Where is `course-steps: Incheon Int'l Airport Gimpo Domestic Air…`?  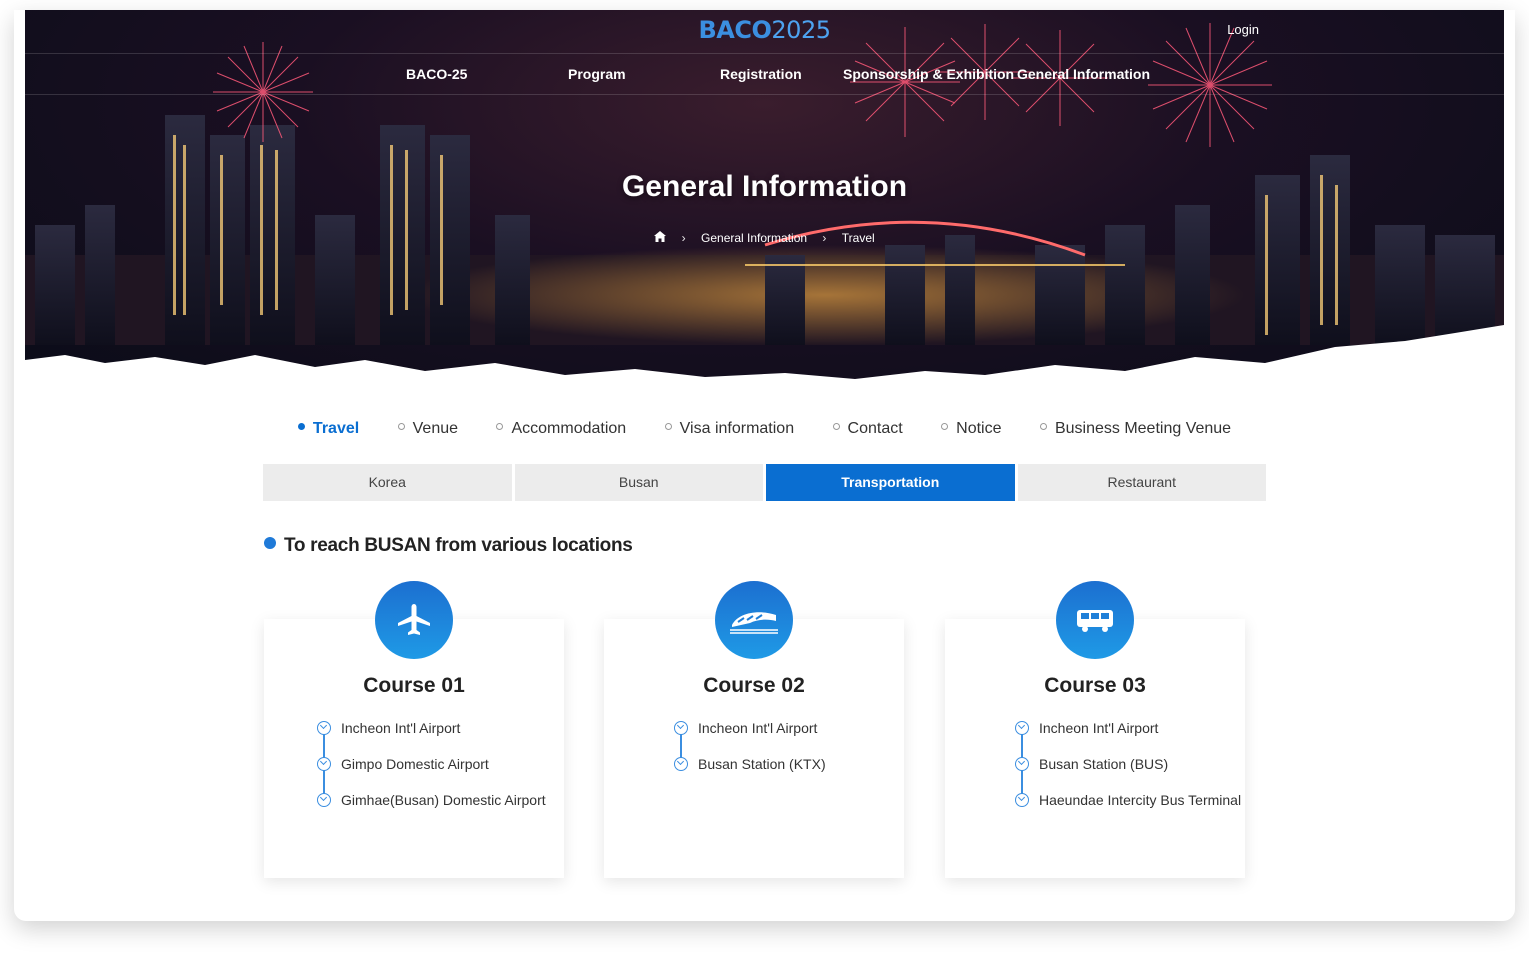 course-steps: Incheon Int'l Airport Gimpo Domestic Air… is located at coordinates (432, 772).